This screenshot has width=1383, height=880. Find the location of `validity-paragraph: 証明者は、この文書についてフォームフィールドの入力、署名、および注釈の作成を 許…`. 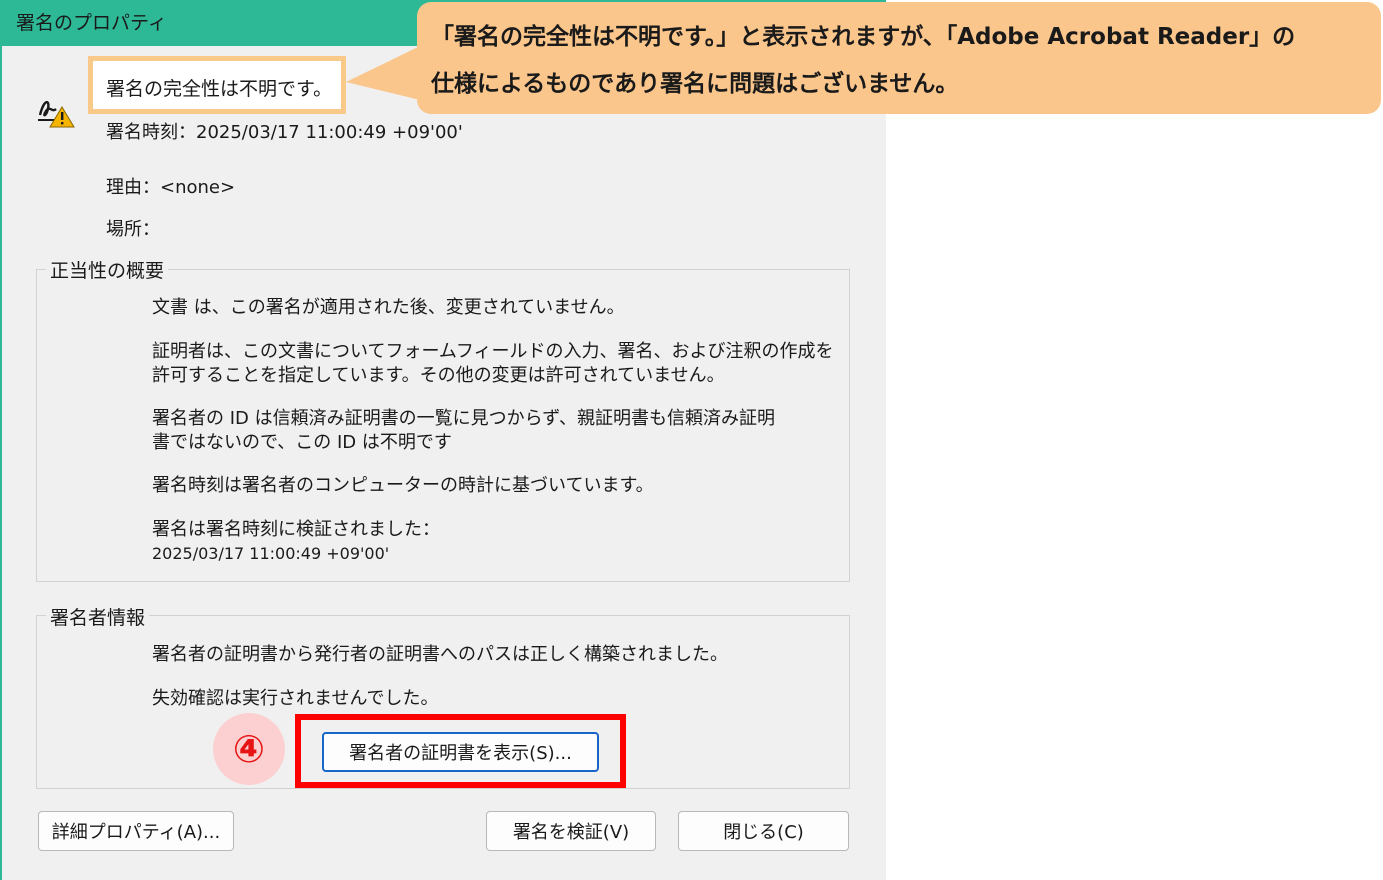

validity-paragraph: 証明者は、この文書についてフォームフィールドの入力、署名、および注釈の作成を 許… is located at coordinates (493, 363).